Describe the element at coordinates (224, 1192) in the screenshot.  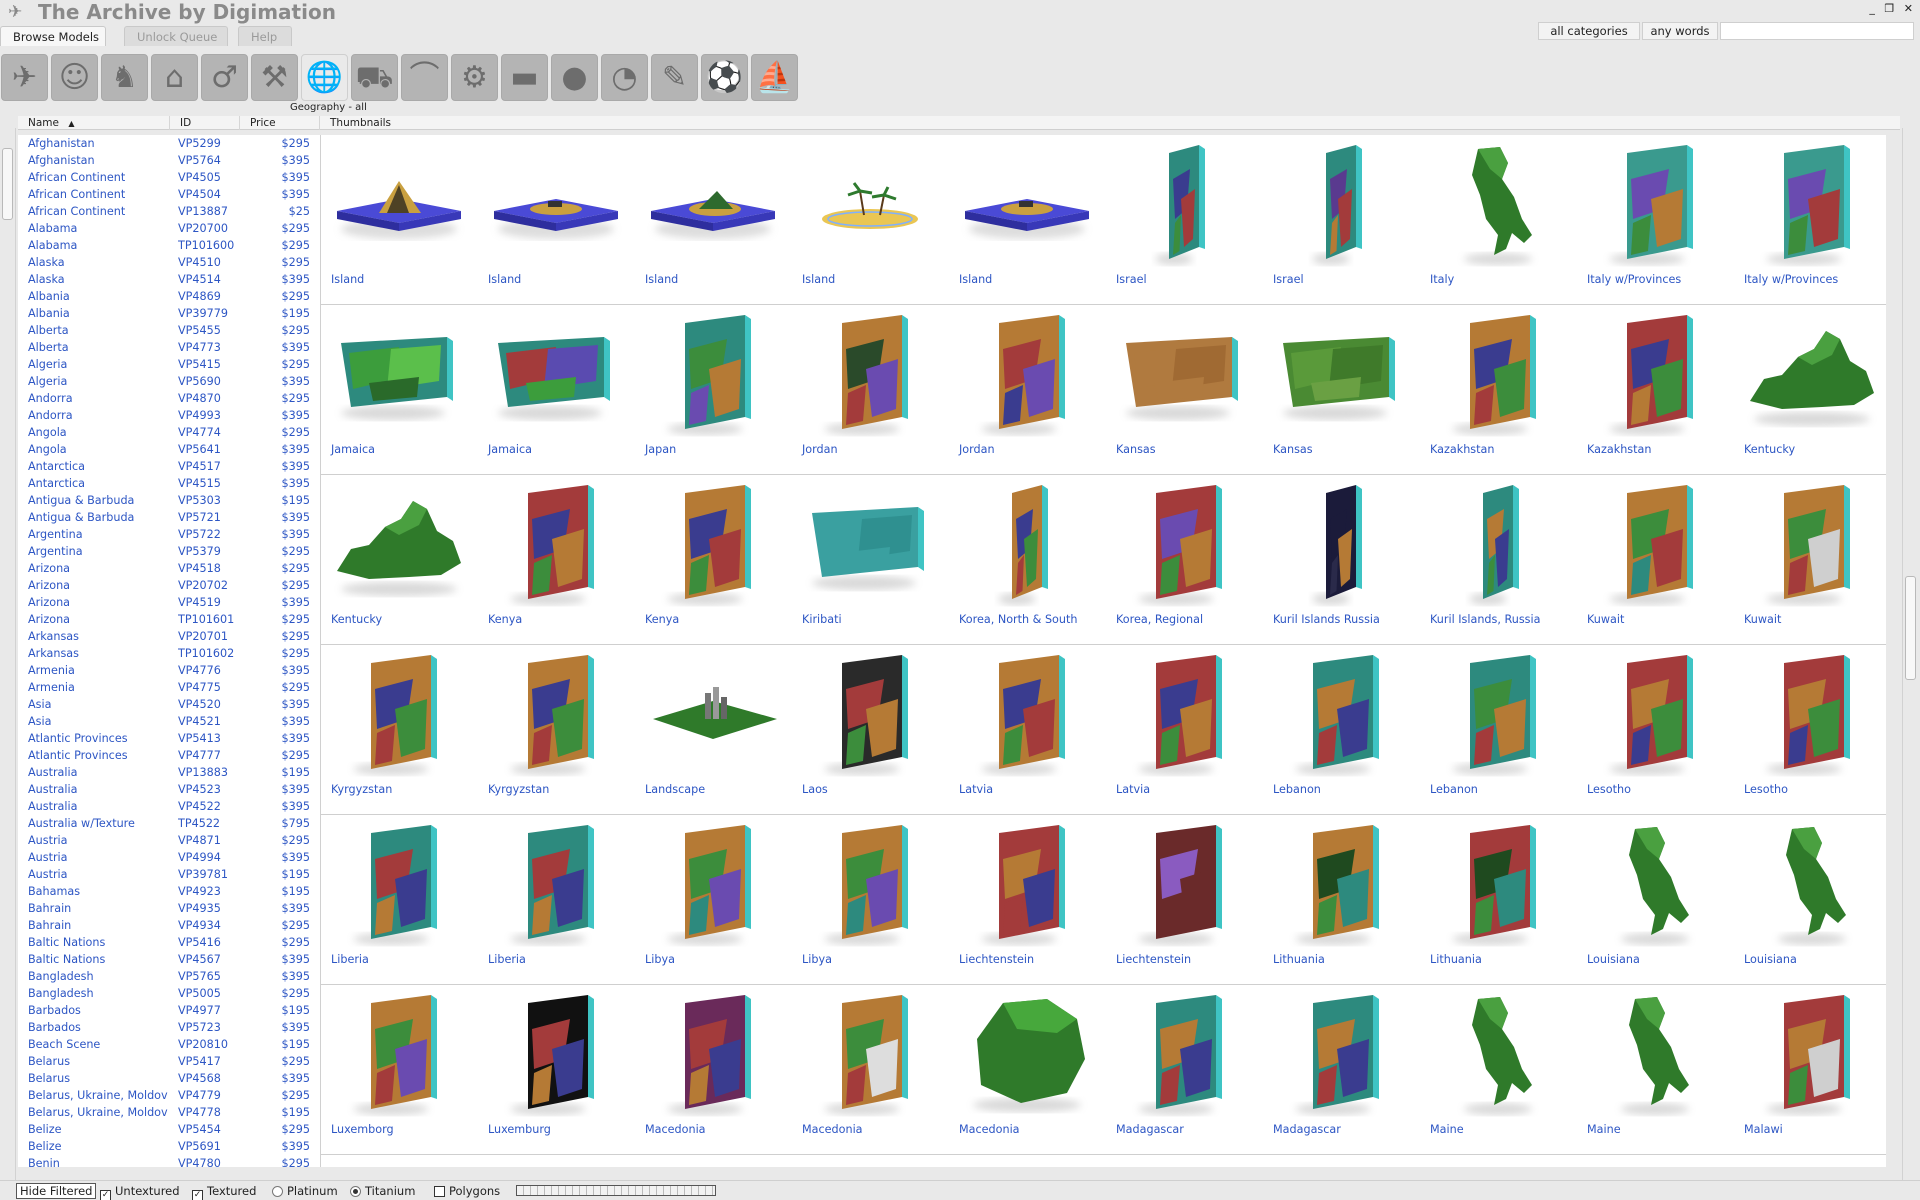
I see `textured-checkbox: ✓ Textured` at that location.